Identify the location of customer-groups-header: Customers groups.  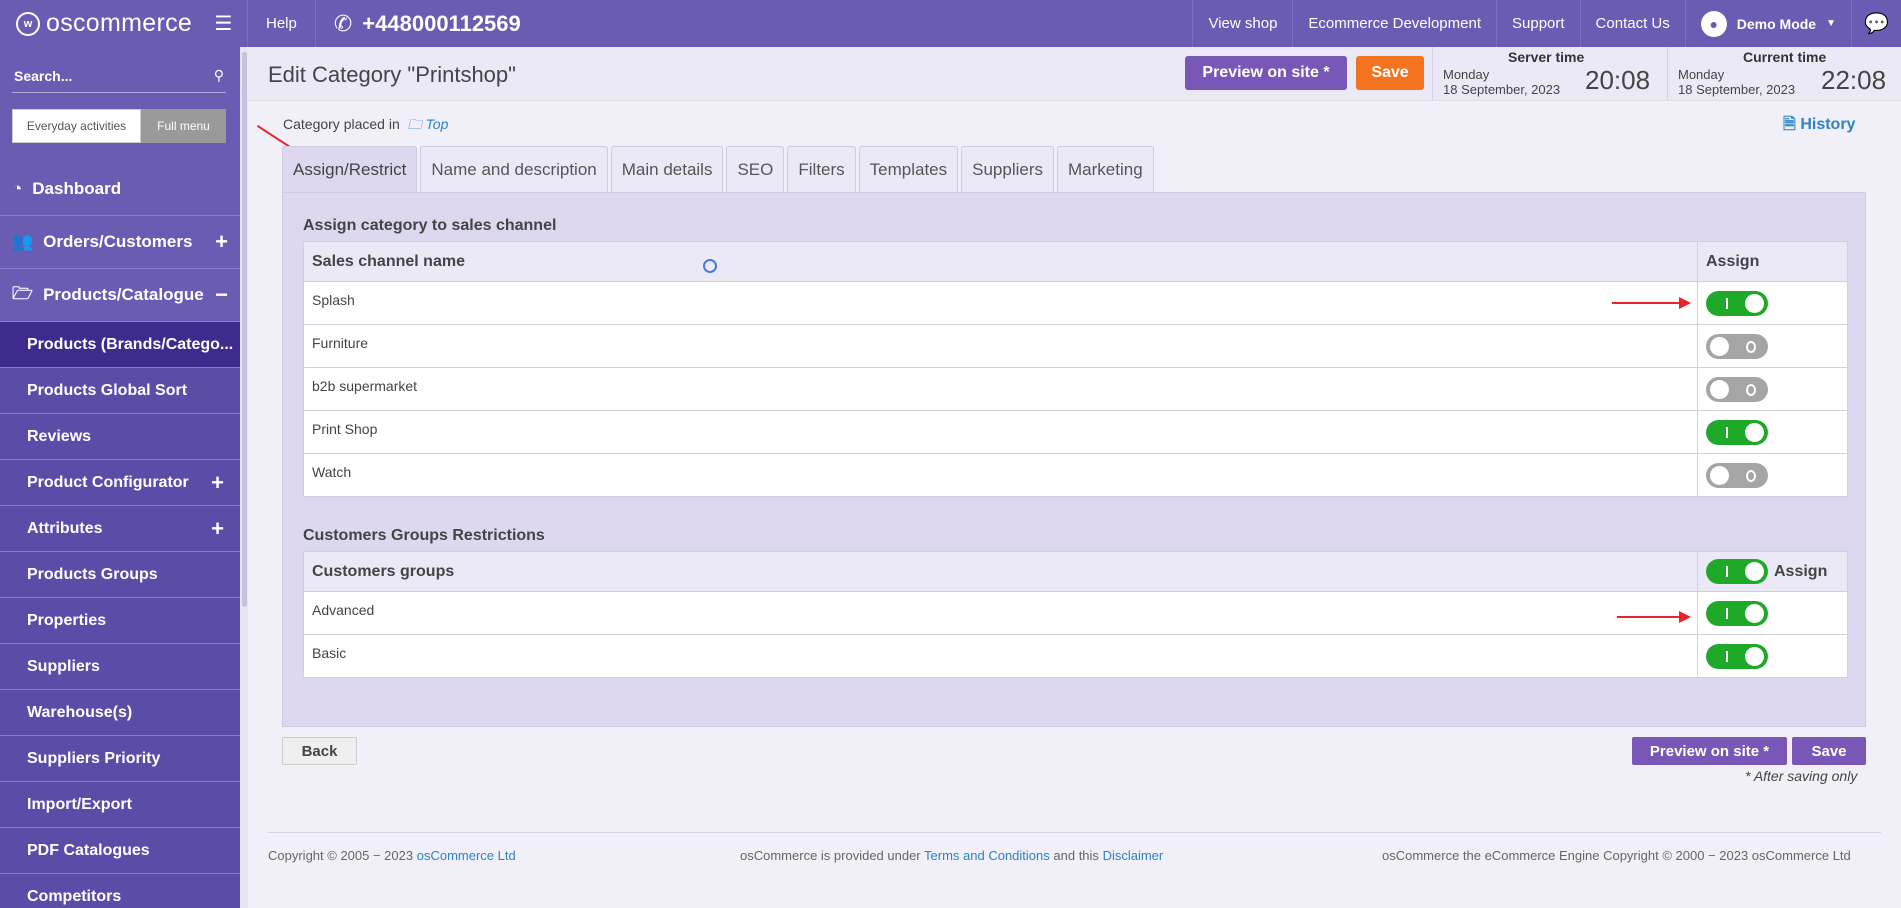
(1000, 571).